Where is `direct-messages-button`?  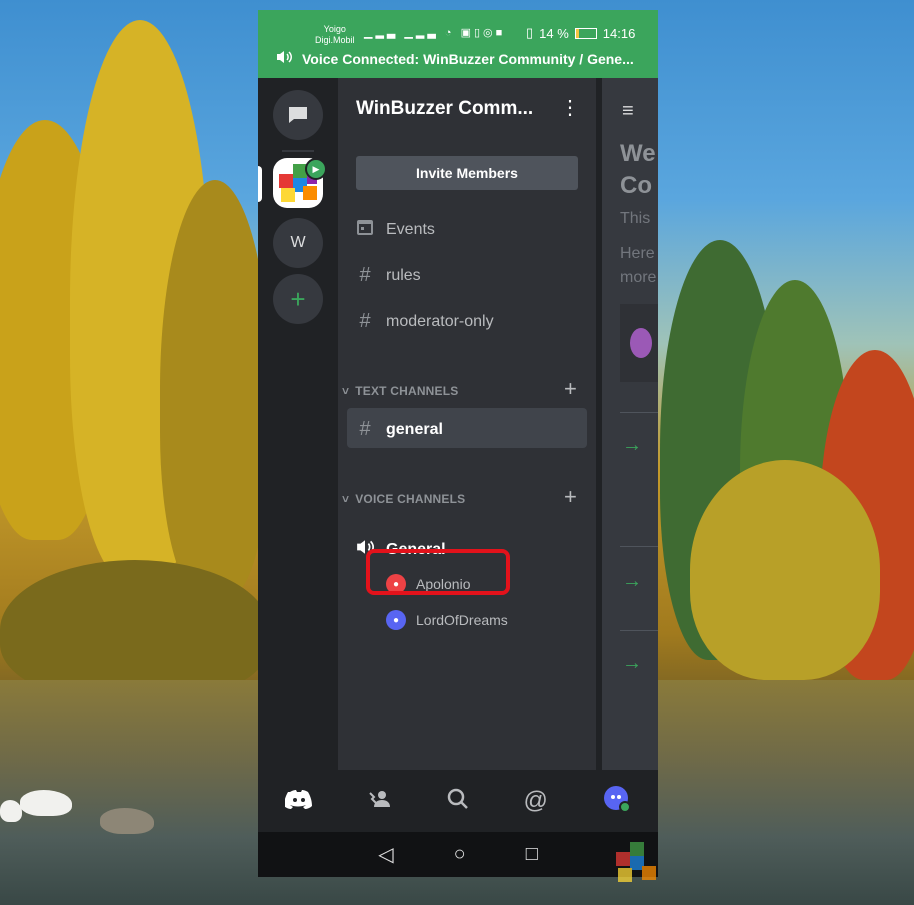
direct-messages-button is located at coordinates (298, 115).